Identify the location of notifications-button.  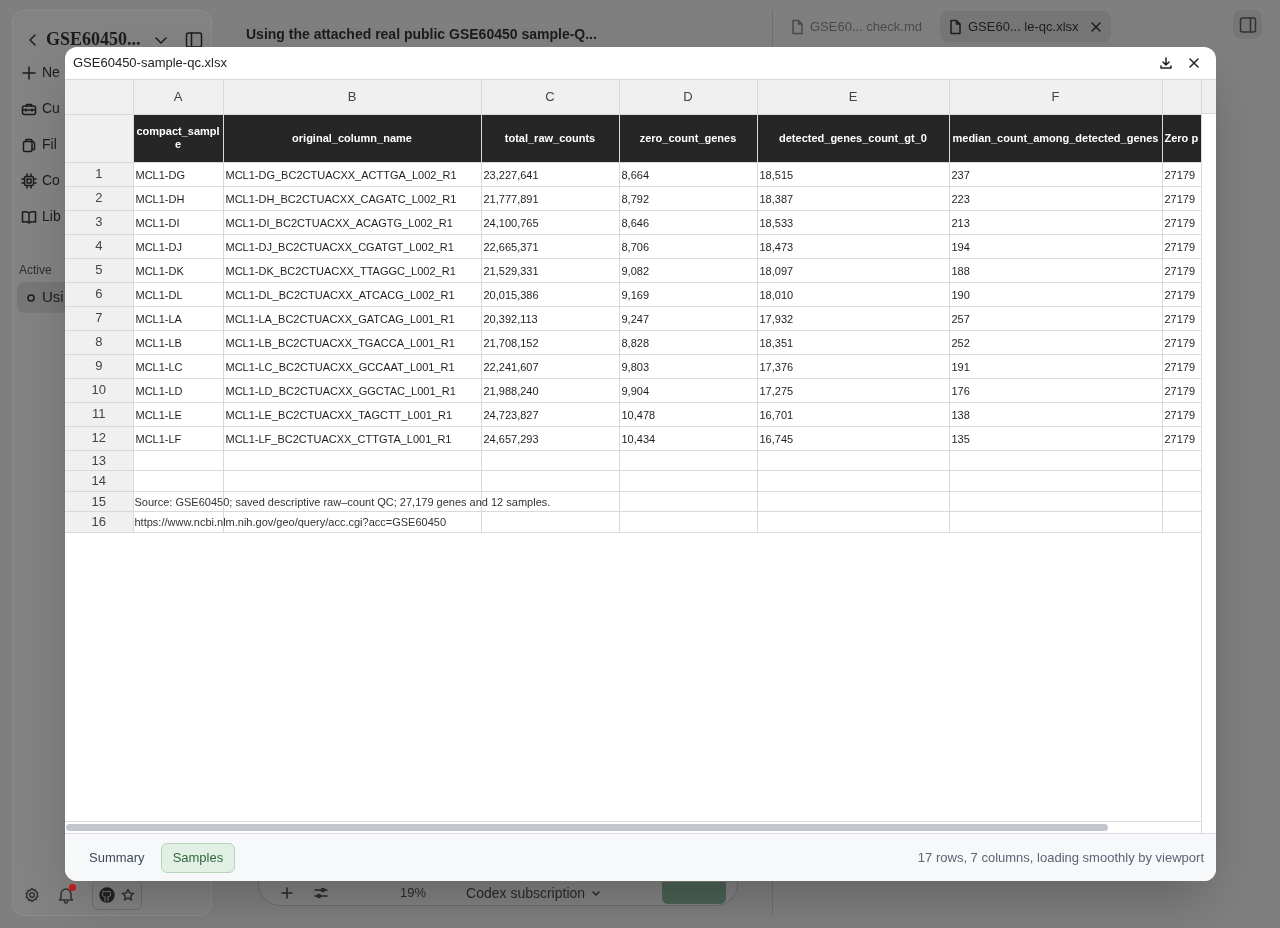
(66, 895).